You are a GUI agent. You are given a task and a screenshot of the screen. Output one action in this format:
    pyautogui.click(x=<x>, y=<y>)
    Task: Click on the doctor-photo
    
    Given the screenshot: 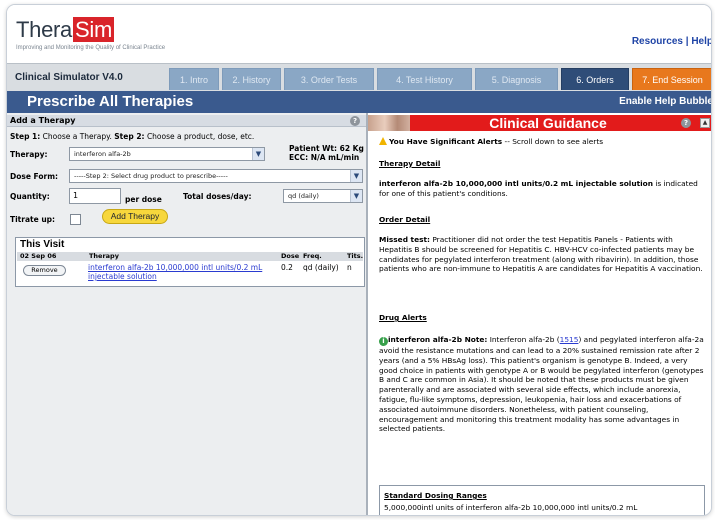 What is the action you would take?
    pyautogui.click(x=389, y=123)
    